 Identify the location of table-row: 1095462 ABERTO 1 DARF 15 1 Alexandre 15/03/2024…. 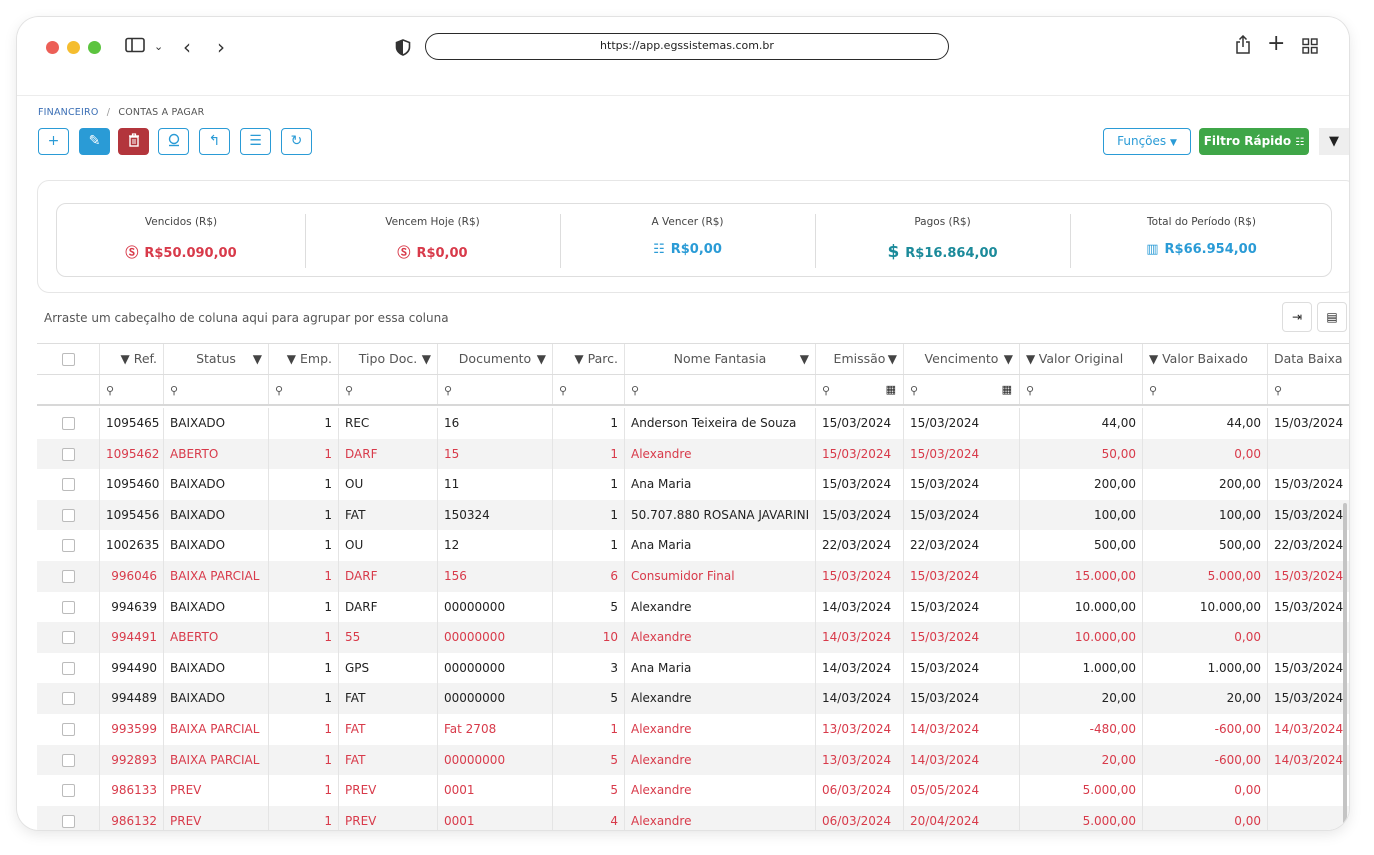
(693, 454).